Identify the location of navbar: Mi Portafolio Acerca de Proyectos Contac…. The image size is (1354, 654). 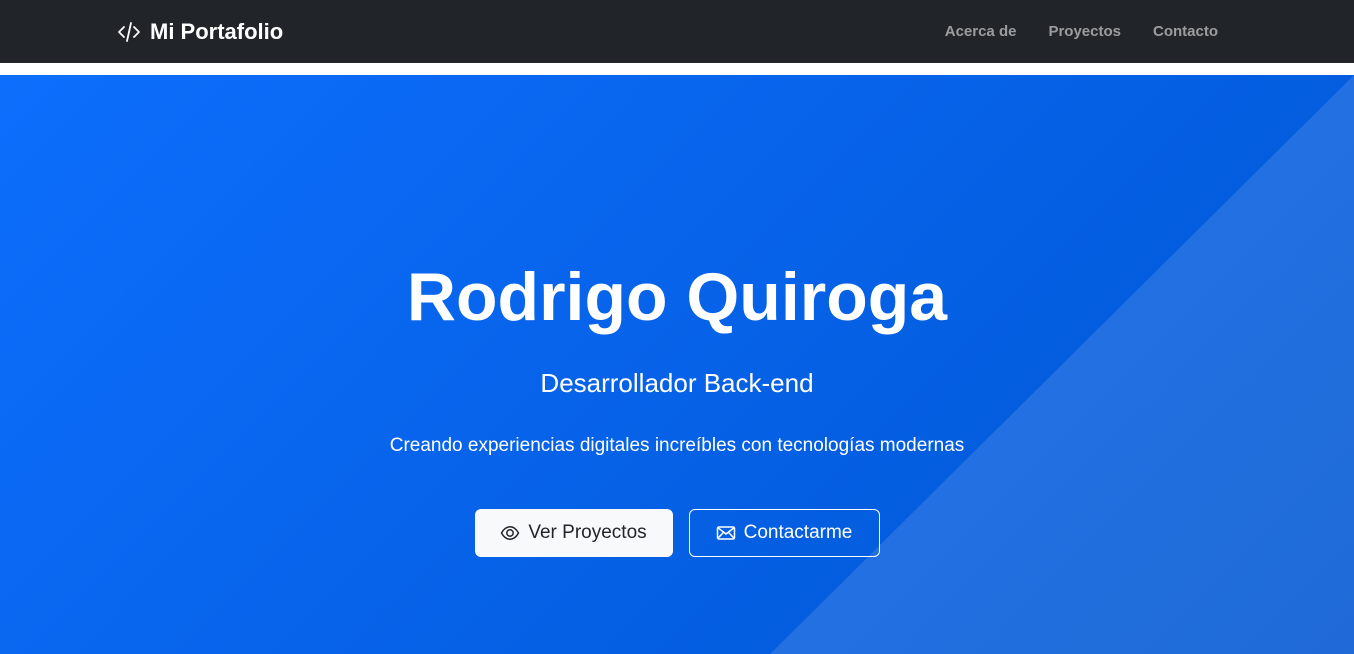
(677, 31).